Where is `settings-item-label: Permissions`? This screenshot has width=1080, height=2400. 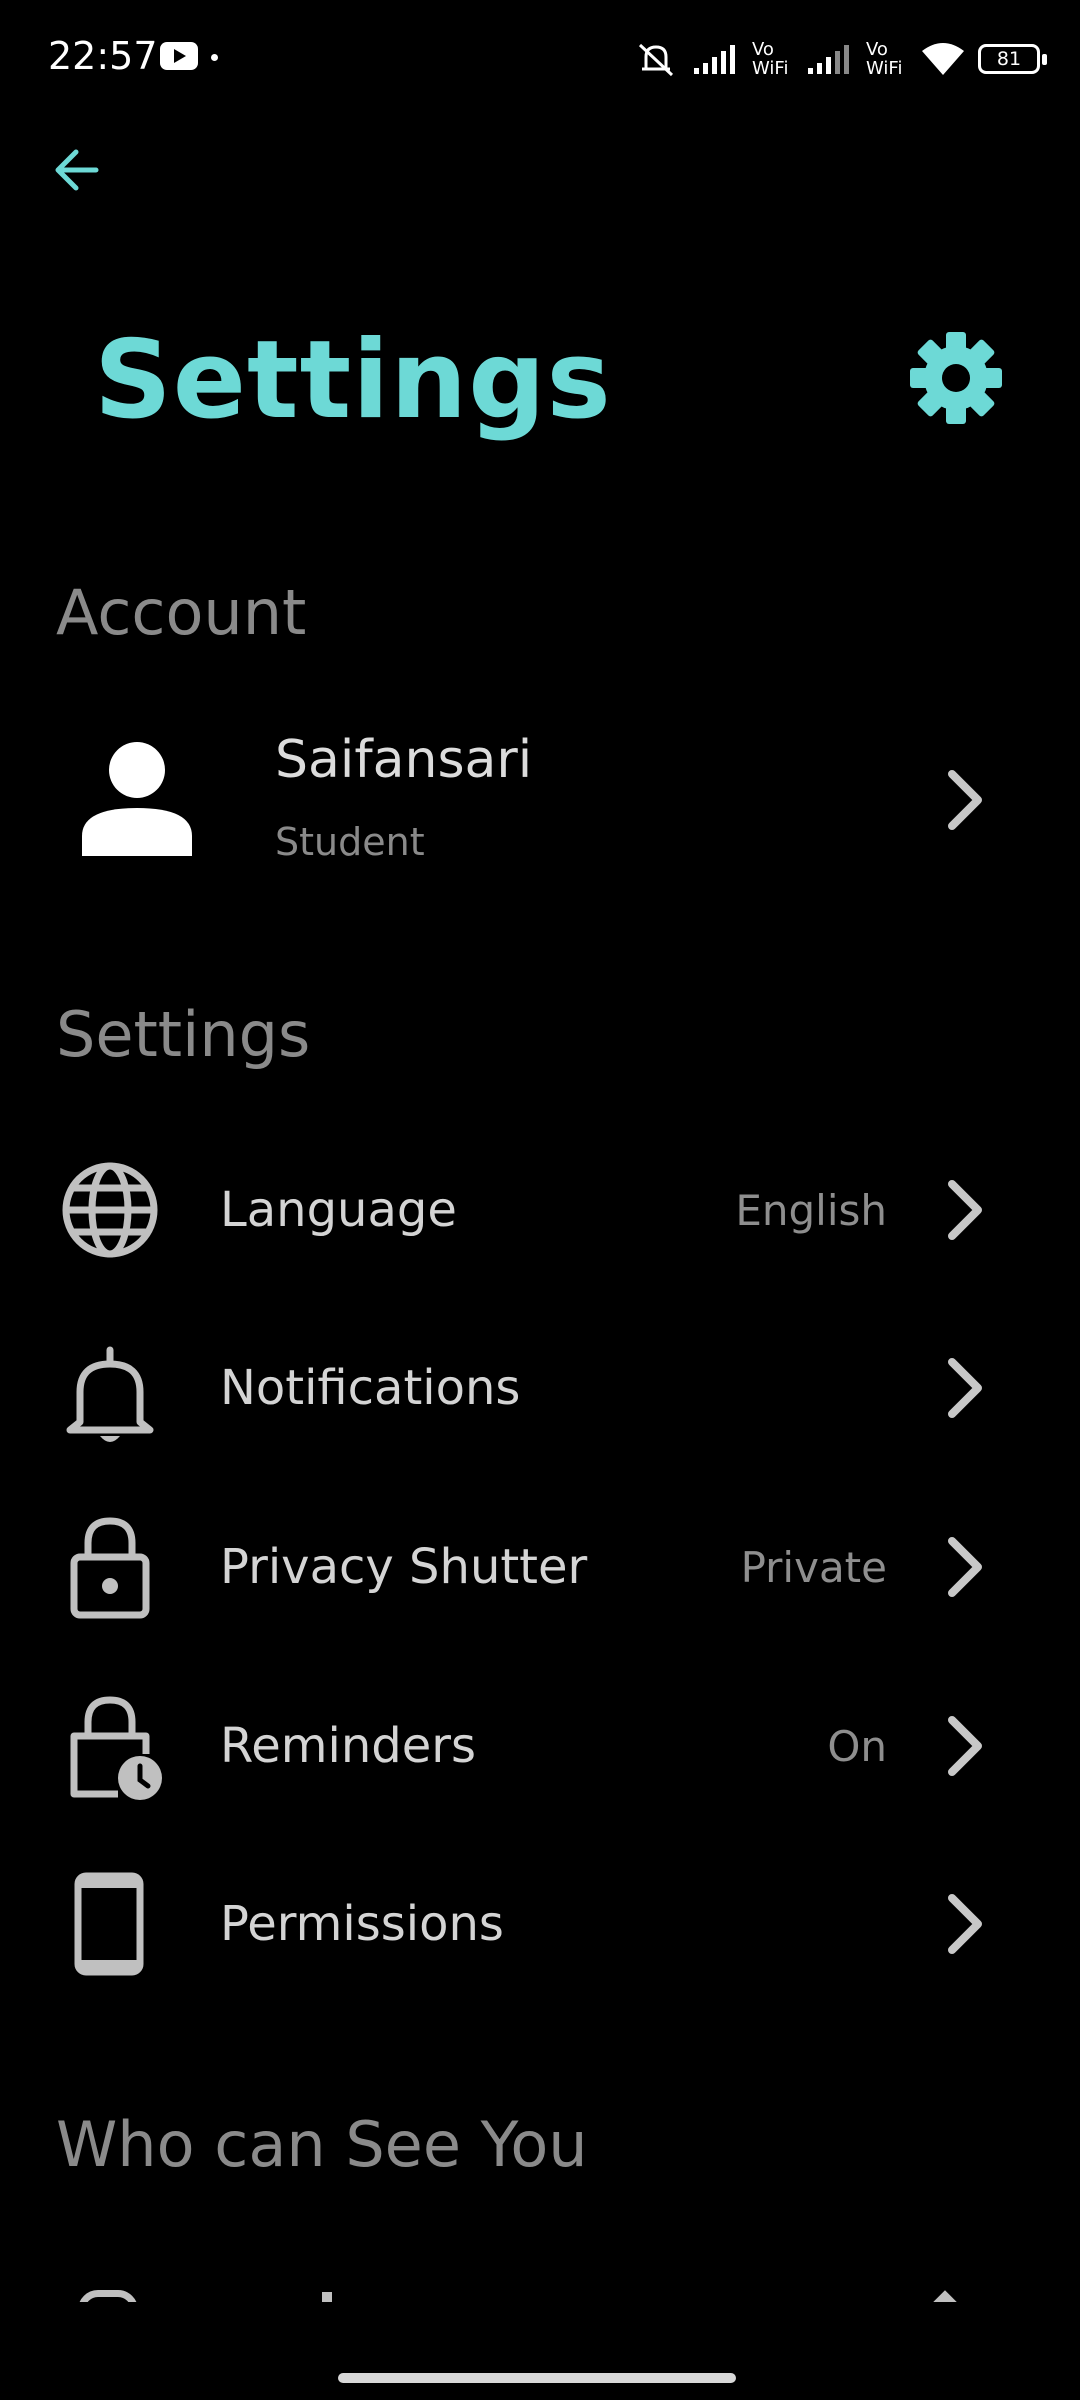 settings-item-label: Permissions is located at coordinates (362, 1924).